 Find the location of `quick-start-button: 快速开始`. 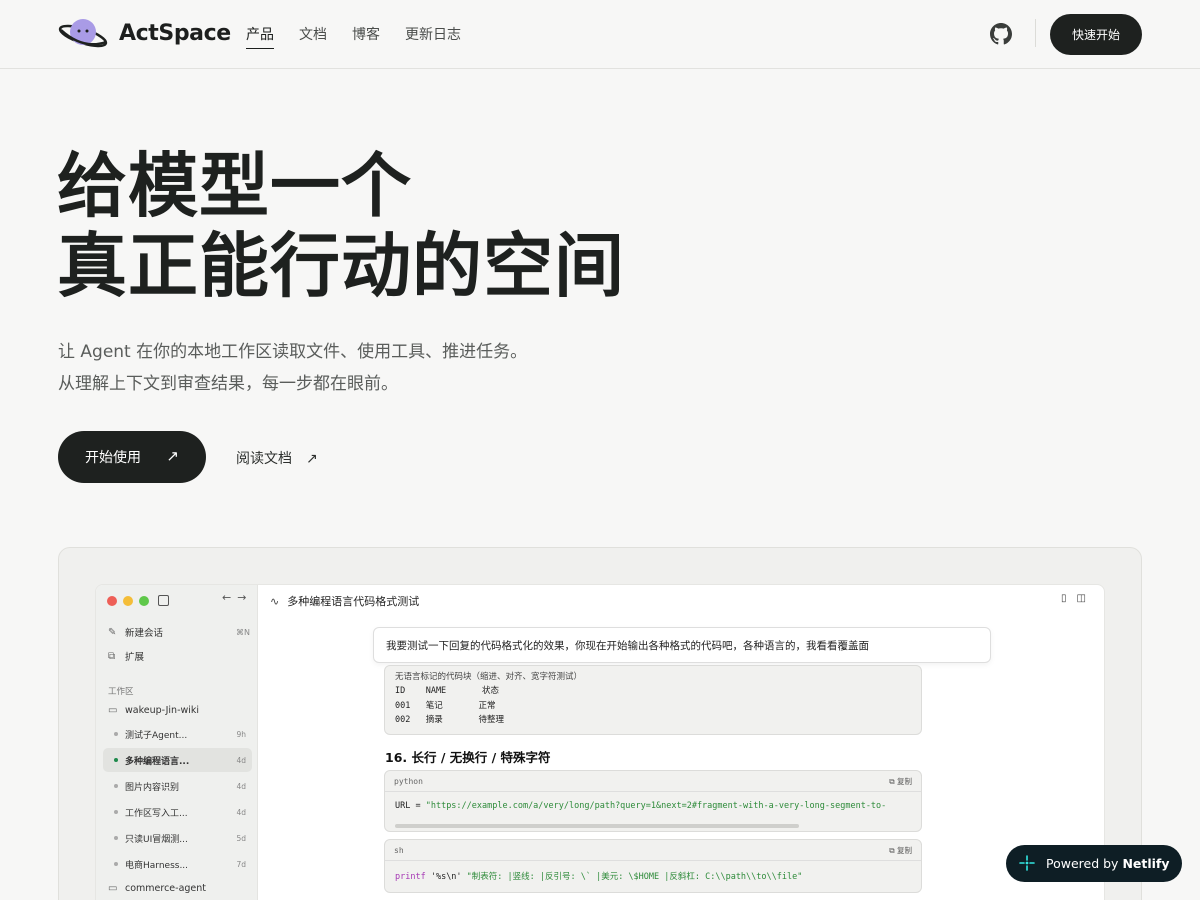

quick-start-button: 快速开始 is located at coordinates (1096, 34).